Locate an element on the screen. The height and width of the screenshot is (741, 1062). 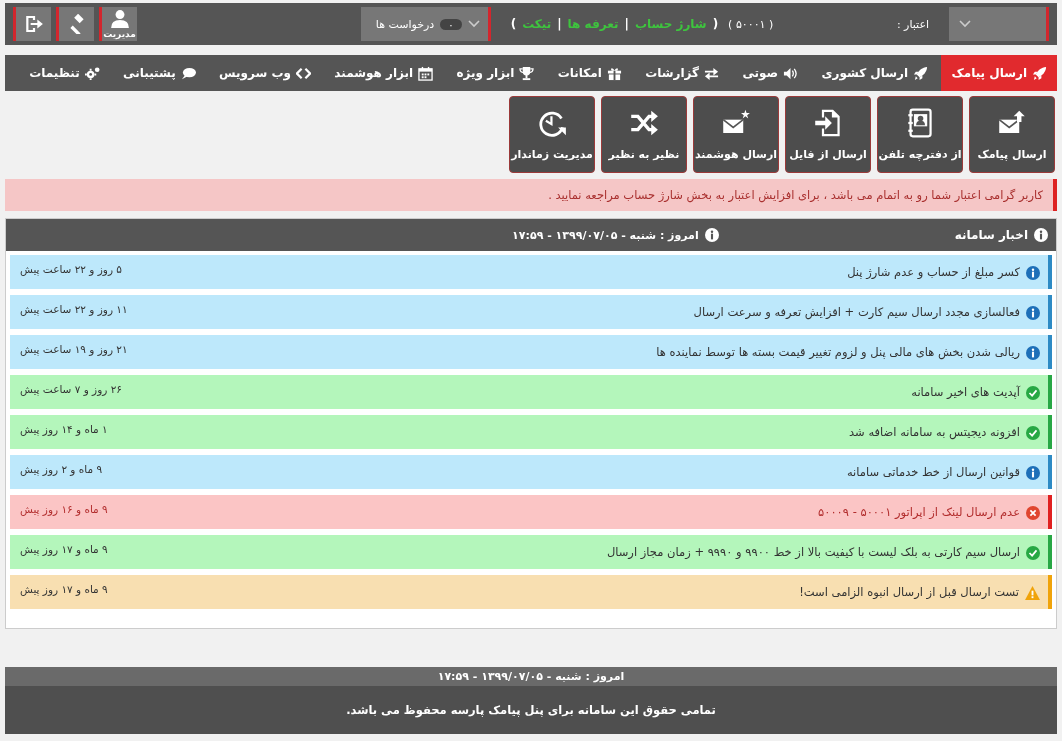
admin-button: مدیریت is located at coordinates (118, 24).